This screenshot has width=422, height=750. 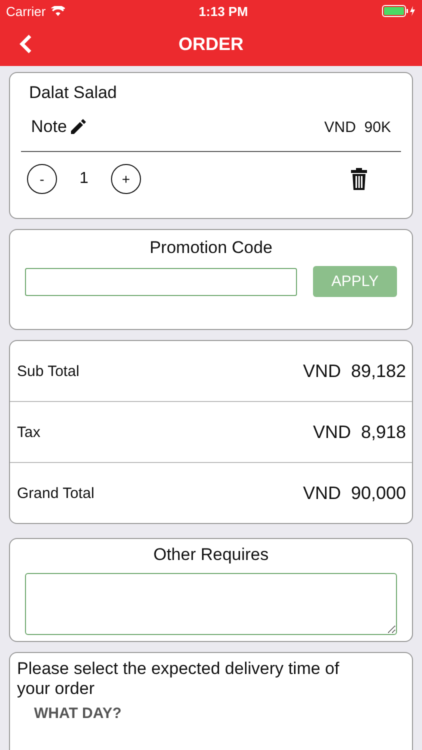 I want to click on requests-field, so click(x=211, y=604).